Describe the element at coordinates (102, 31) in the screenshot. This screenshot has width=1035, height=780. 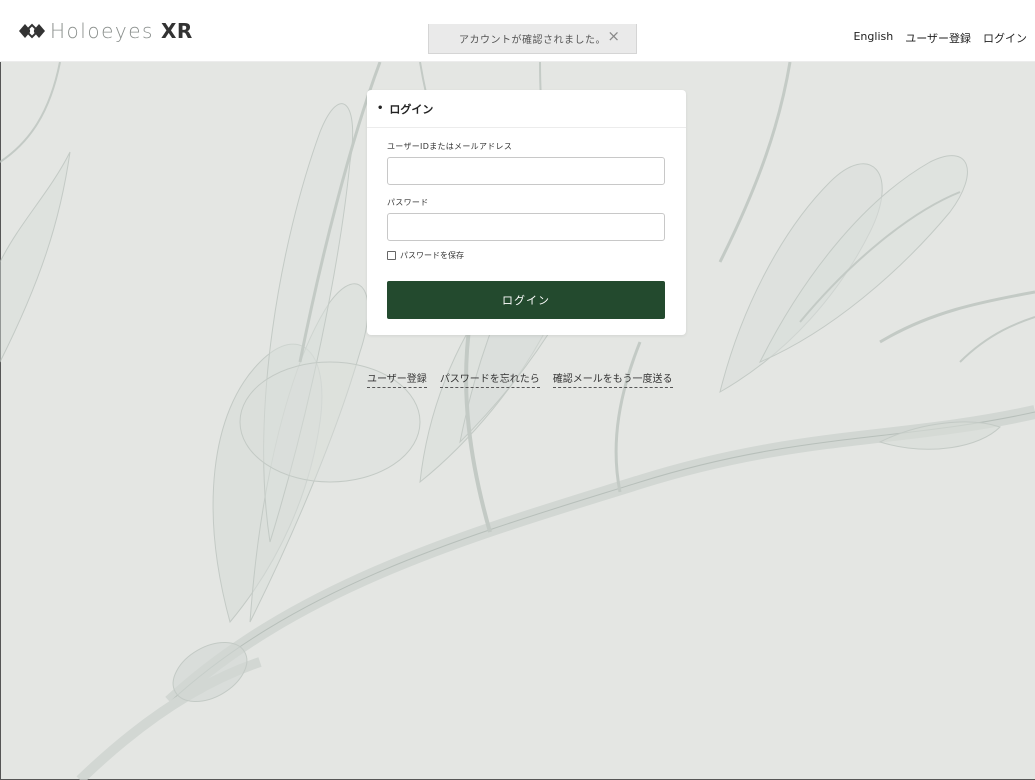
I see `logo-text: Holoeyes` at that location.